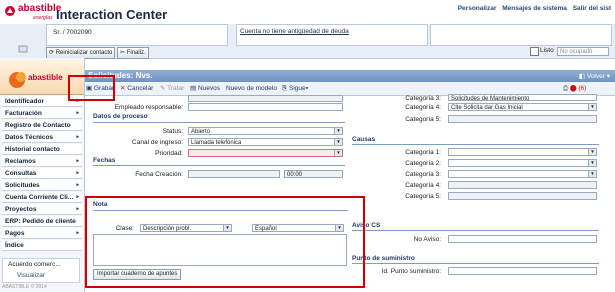 This screenshot has width=615, height=292. What do you see at coordinates (137, 274) in the screenshot?
I see `importar-cuaderno-button: Importar cuaderno de apuntes` at bounding box center [137, 274].